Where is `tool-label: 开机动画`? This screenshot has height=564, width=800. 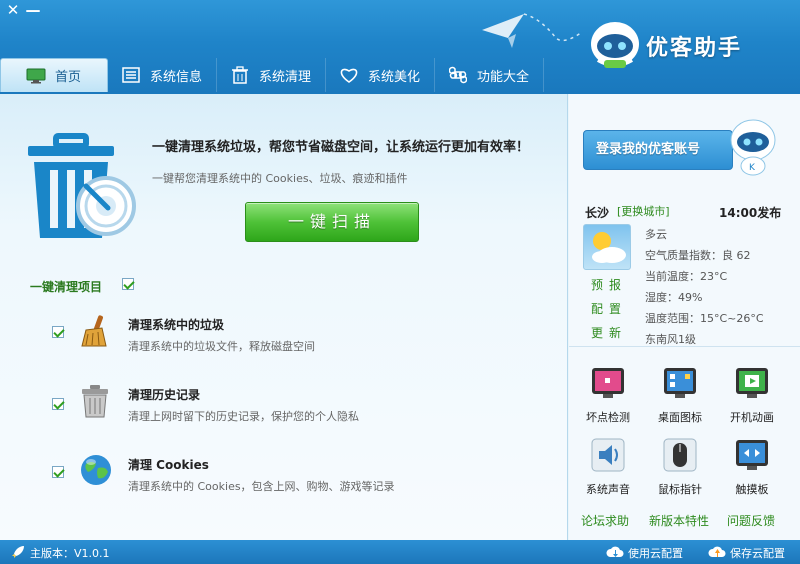
tool-label: 开机动画 is located at coordinates (752, 417).